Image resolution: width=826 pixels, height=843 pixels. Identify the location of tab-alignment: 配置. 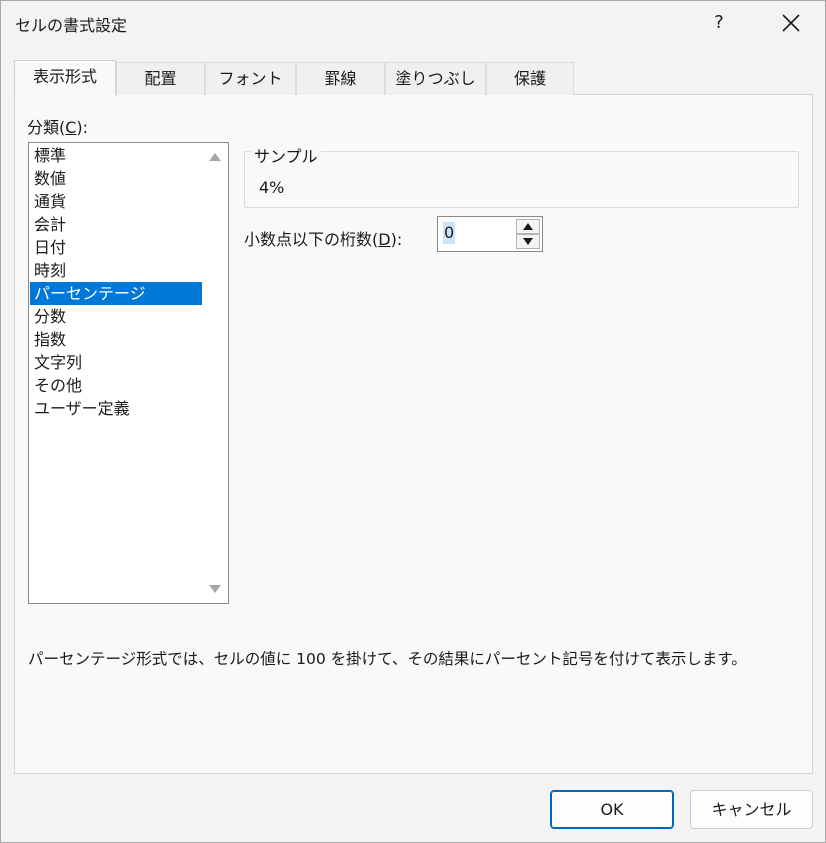
(160, 78).